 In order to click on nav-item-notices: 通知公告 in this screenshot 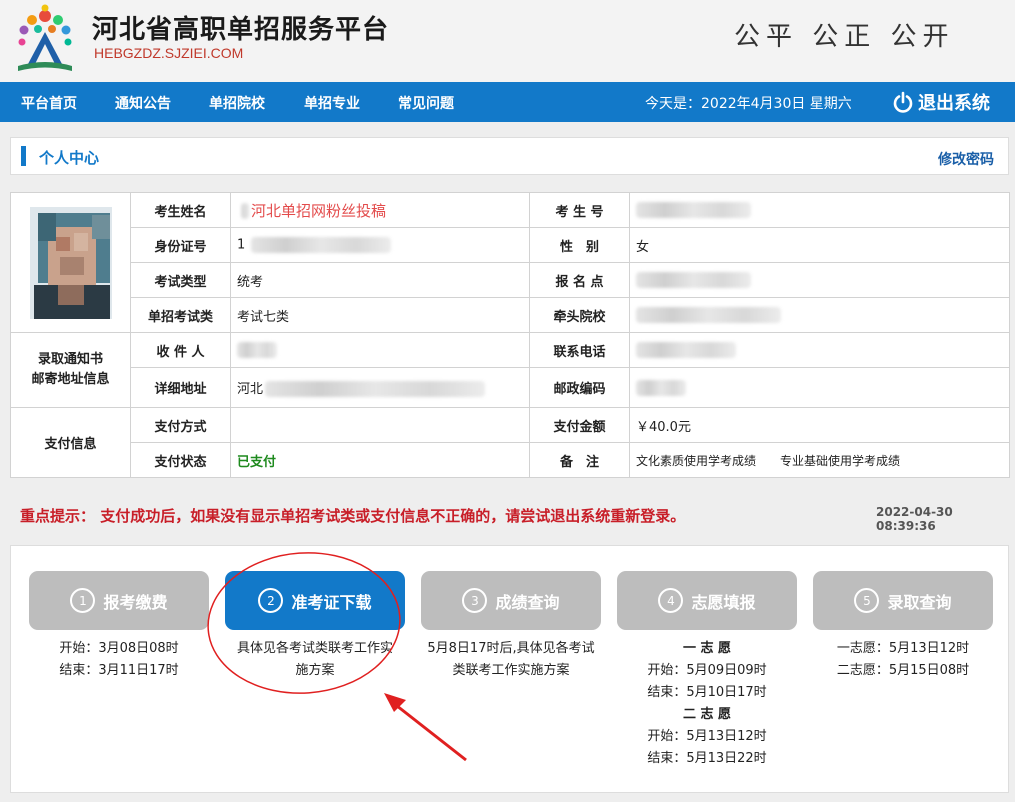, I will do `click(143, 103)`.